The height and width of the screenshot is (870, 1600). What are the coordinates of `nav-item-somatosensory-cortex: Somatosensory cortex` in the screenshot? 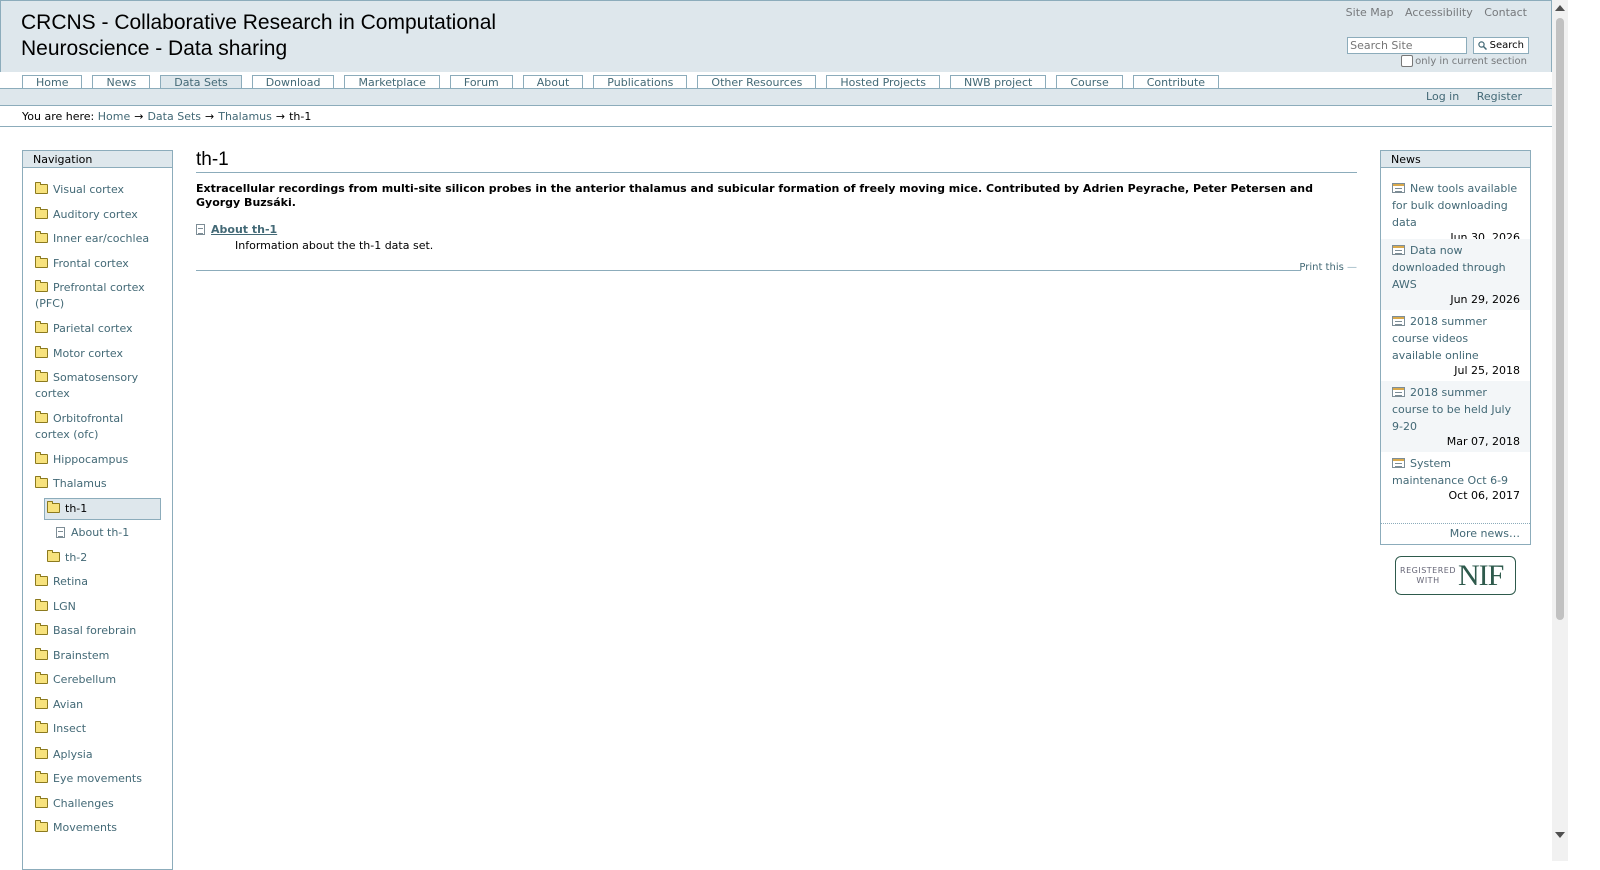 It's located at (95, 386).